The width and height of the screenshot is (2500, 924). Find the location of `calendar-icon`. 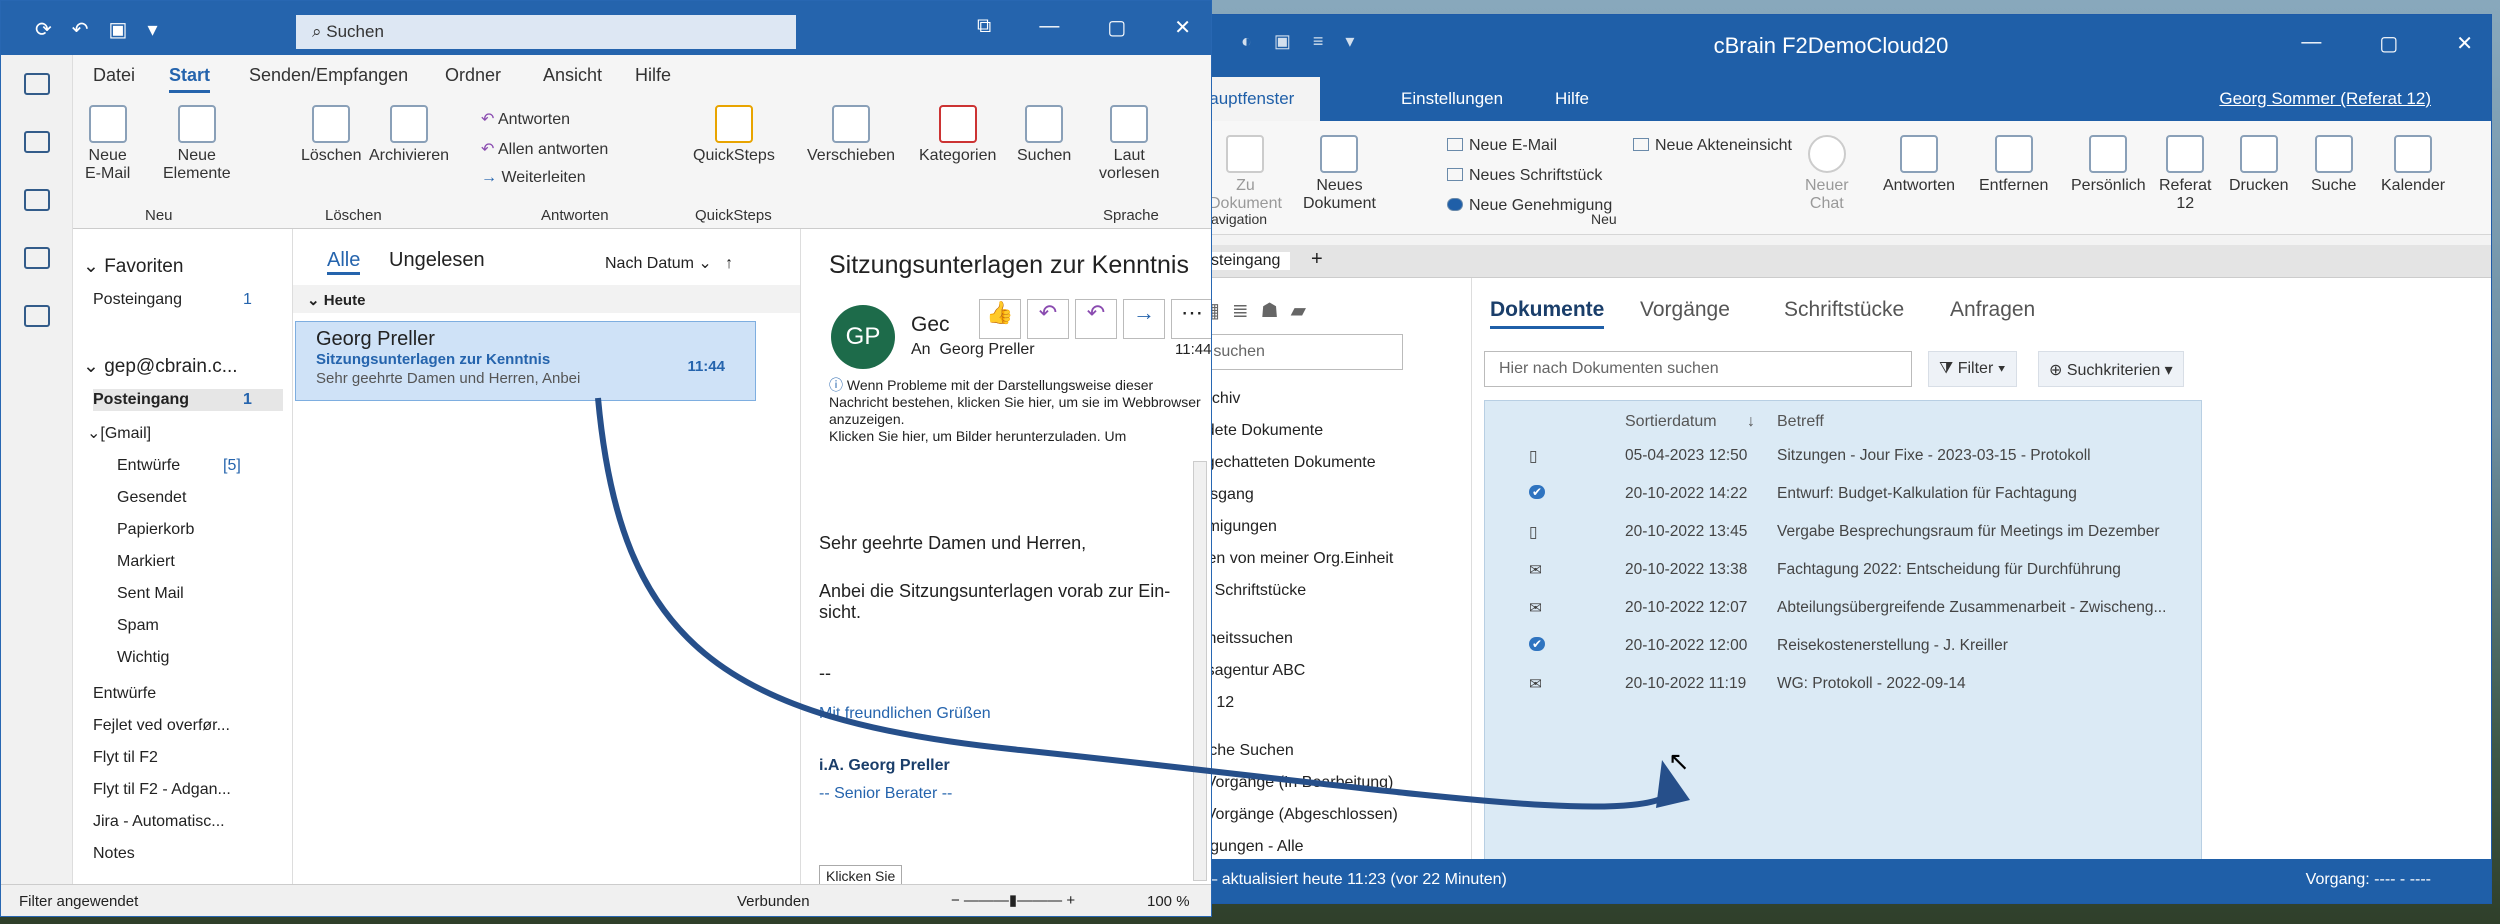

calendar-icon is located at coordinates (36, 142).